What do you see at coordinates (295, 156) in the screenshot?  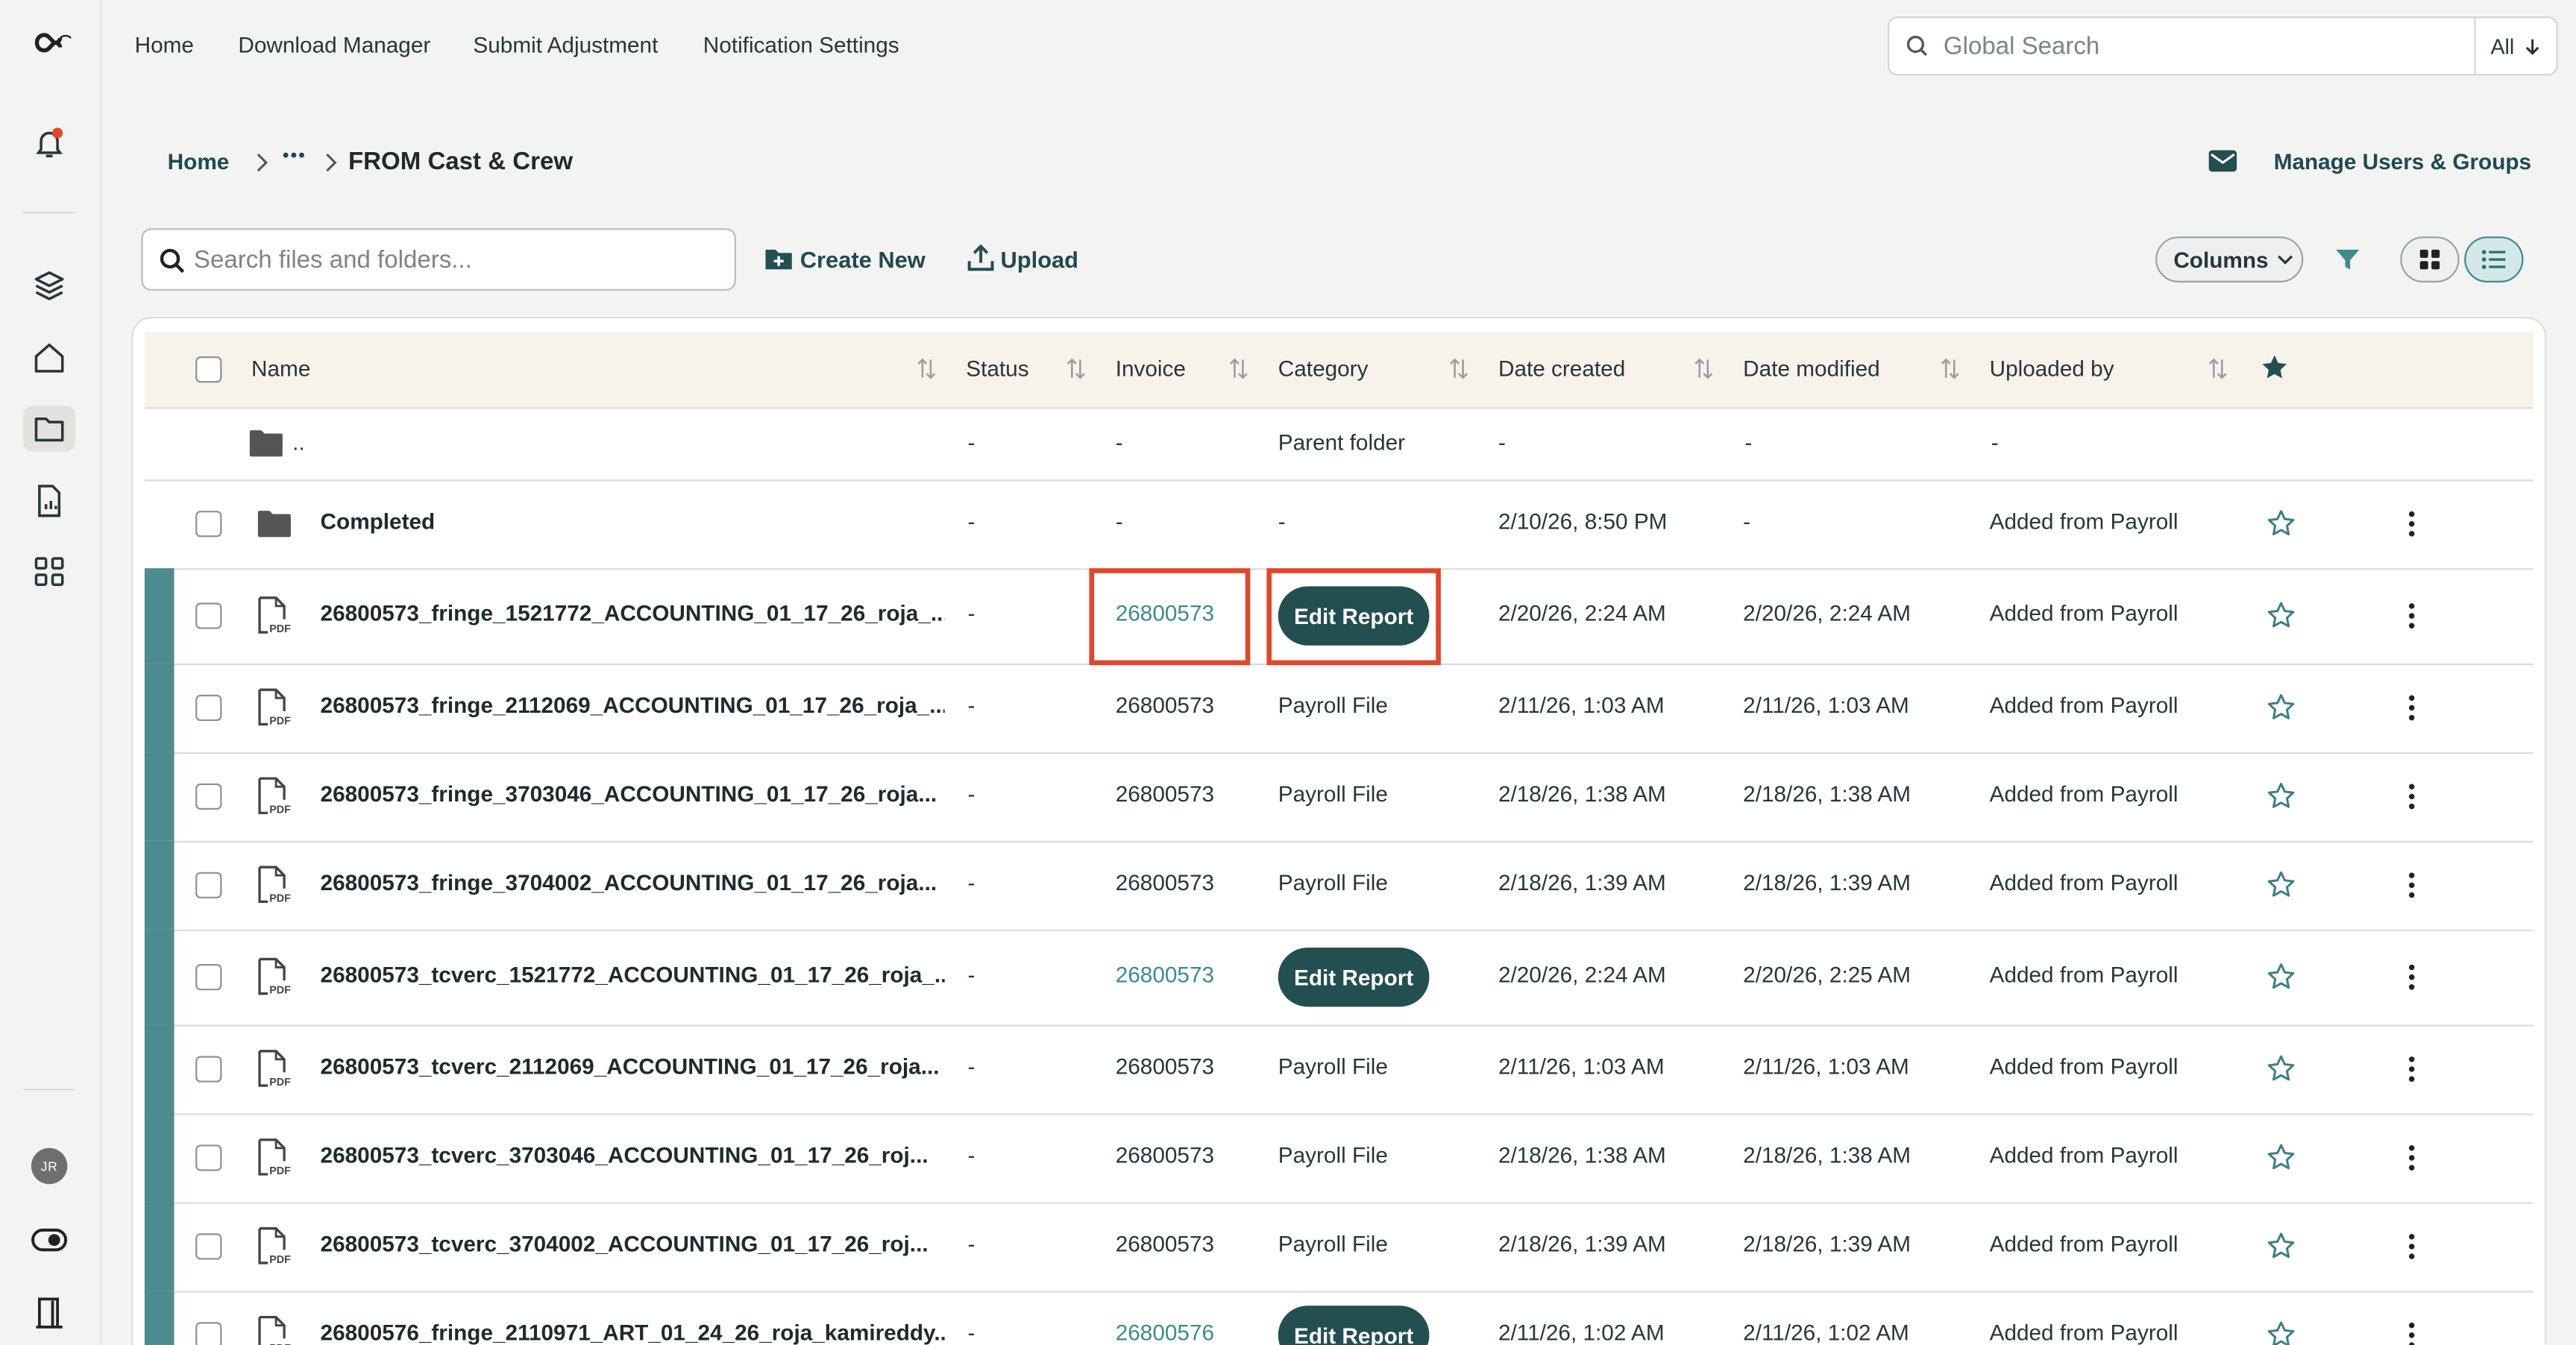 I see `breadcrumb-ellipsis: •••` at bounding box center [295, 156].